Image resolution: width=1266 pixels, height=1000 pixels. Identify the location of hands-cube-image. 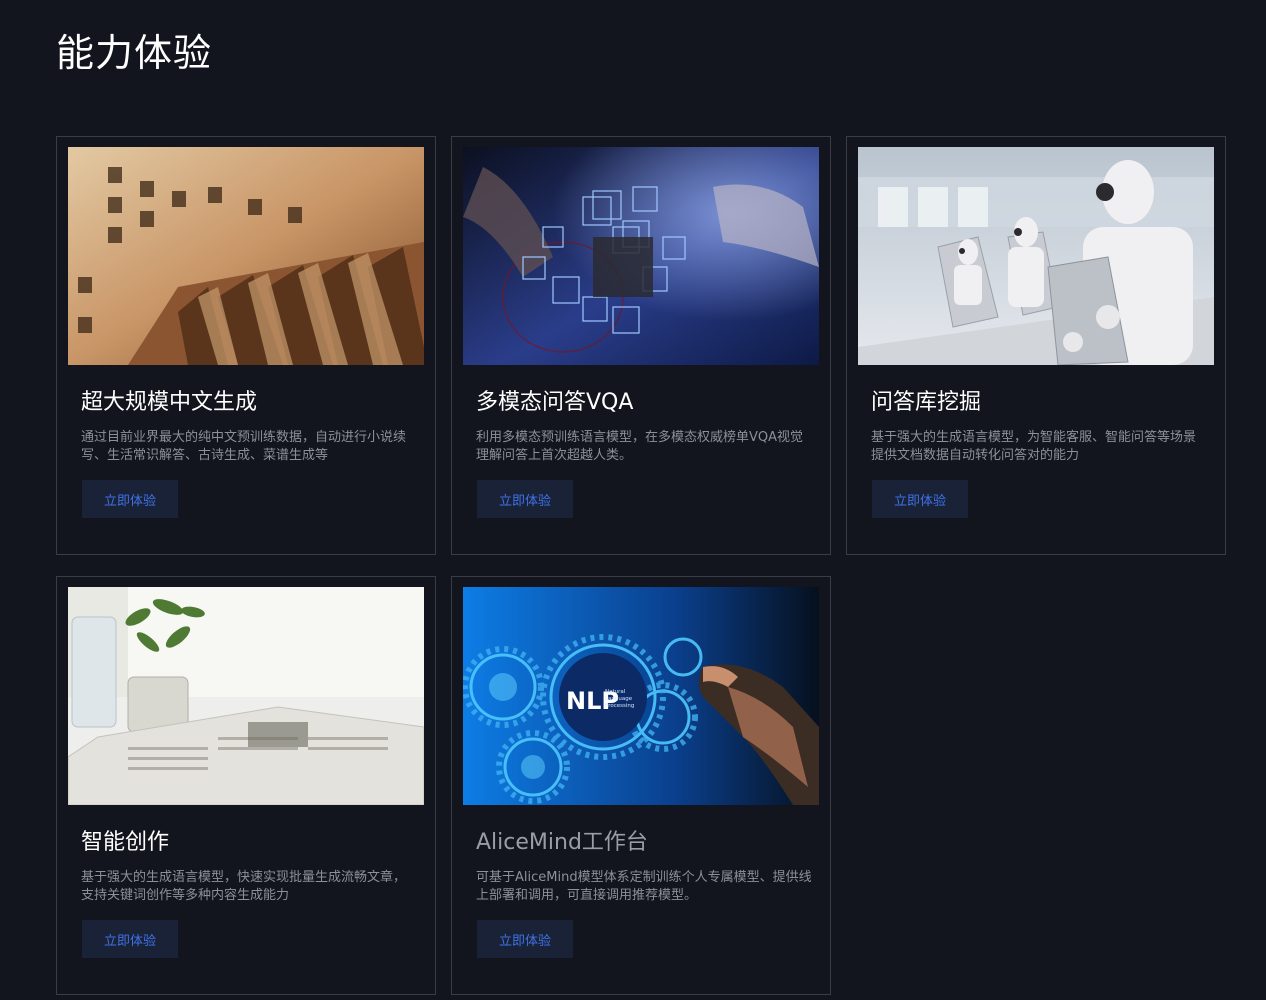
(641, 256).